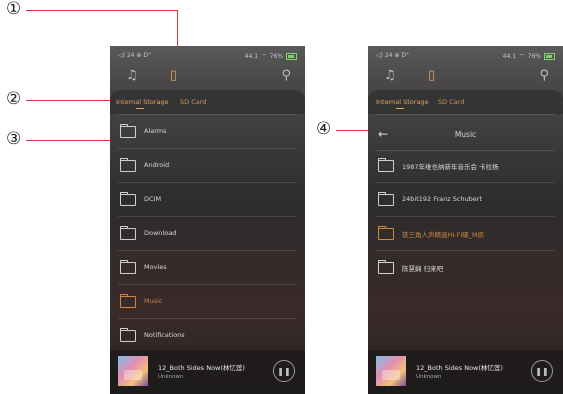  What do you see at coordinates (207, 302) in the screenshot?
I see `list-item: Music` at bounding box center [207, 302].